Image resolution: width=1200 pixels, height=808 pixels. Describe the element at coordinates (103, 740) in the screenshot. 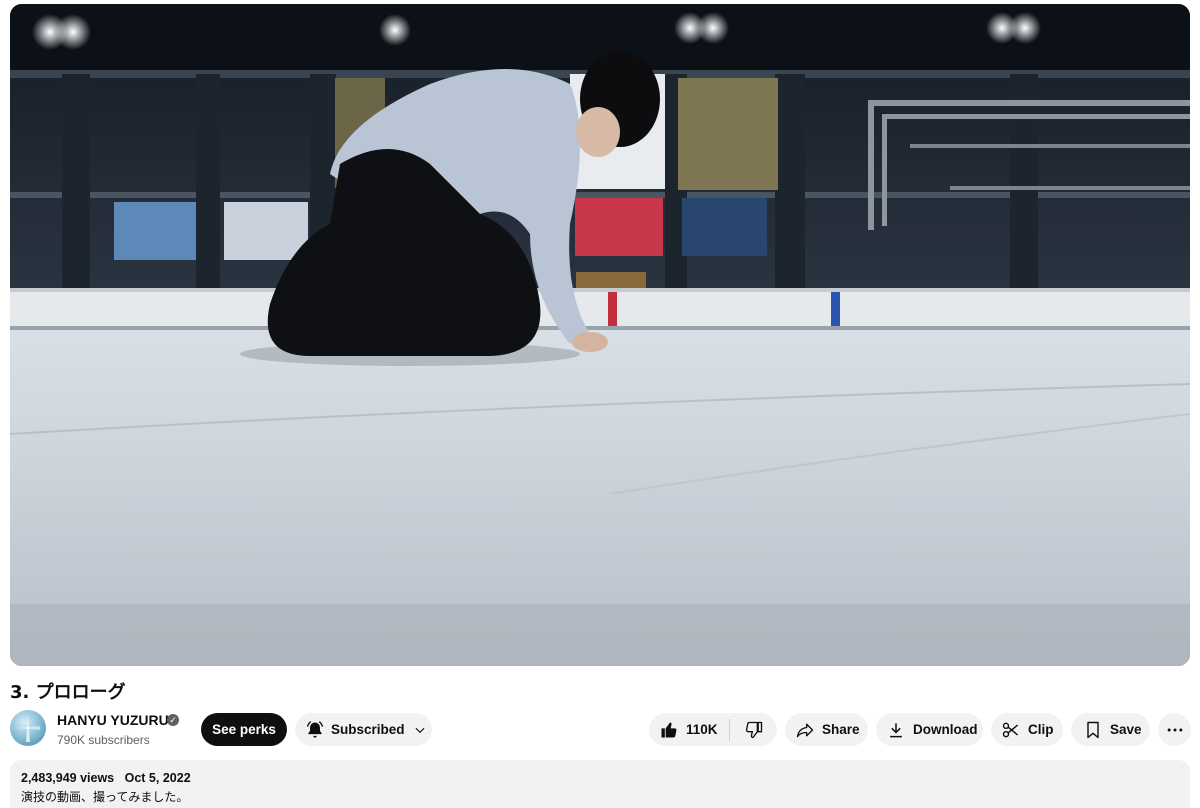

I see `subscriber-count: 790K subscribers` at that location.